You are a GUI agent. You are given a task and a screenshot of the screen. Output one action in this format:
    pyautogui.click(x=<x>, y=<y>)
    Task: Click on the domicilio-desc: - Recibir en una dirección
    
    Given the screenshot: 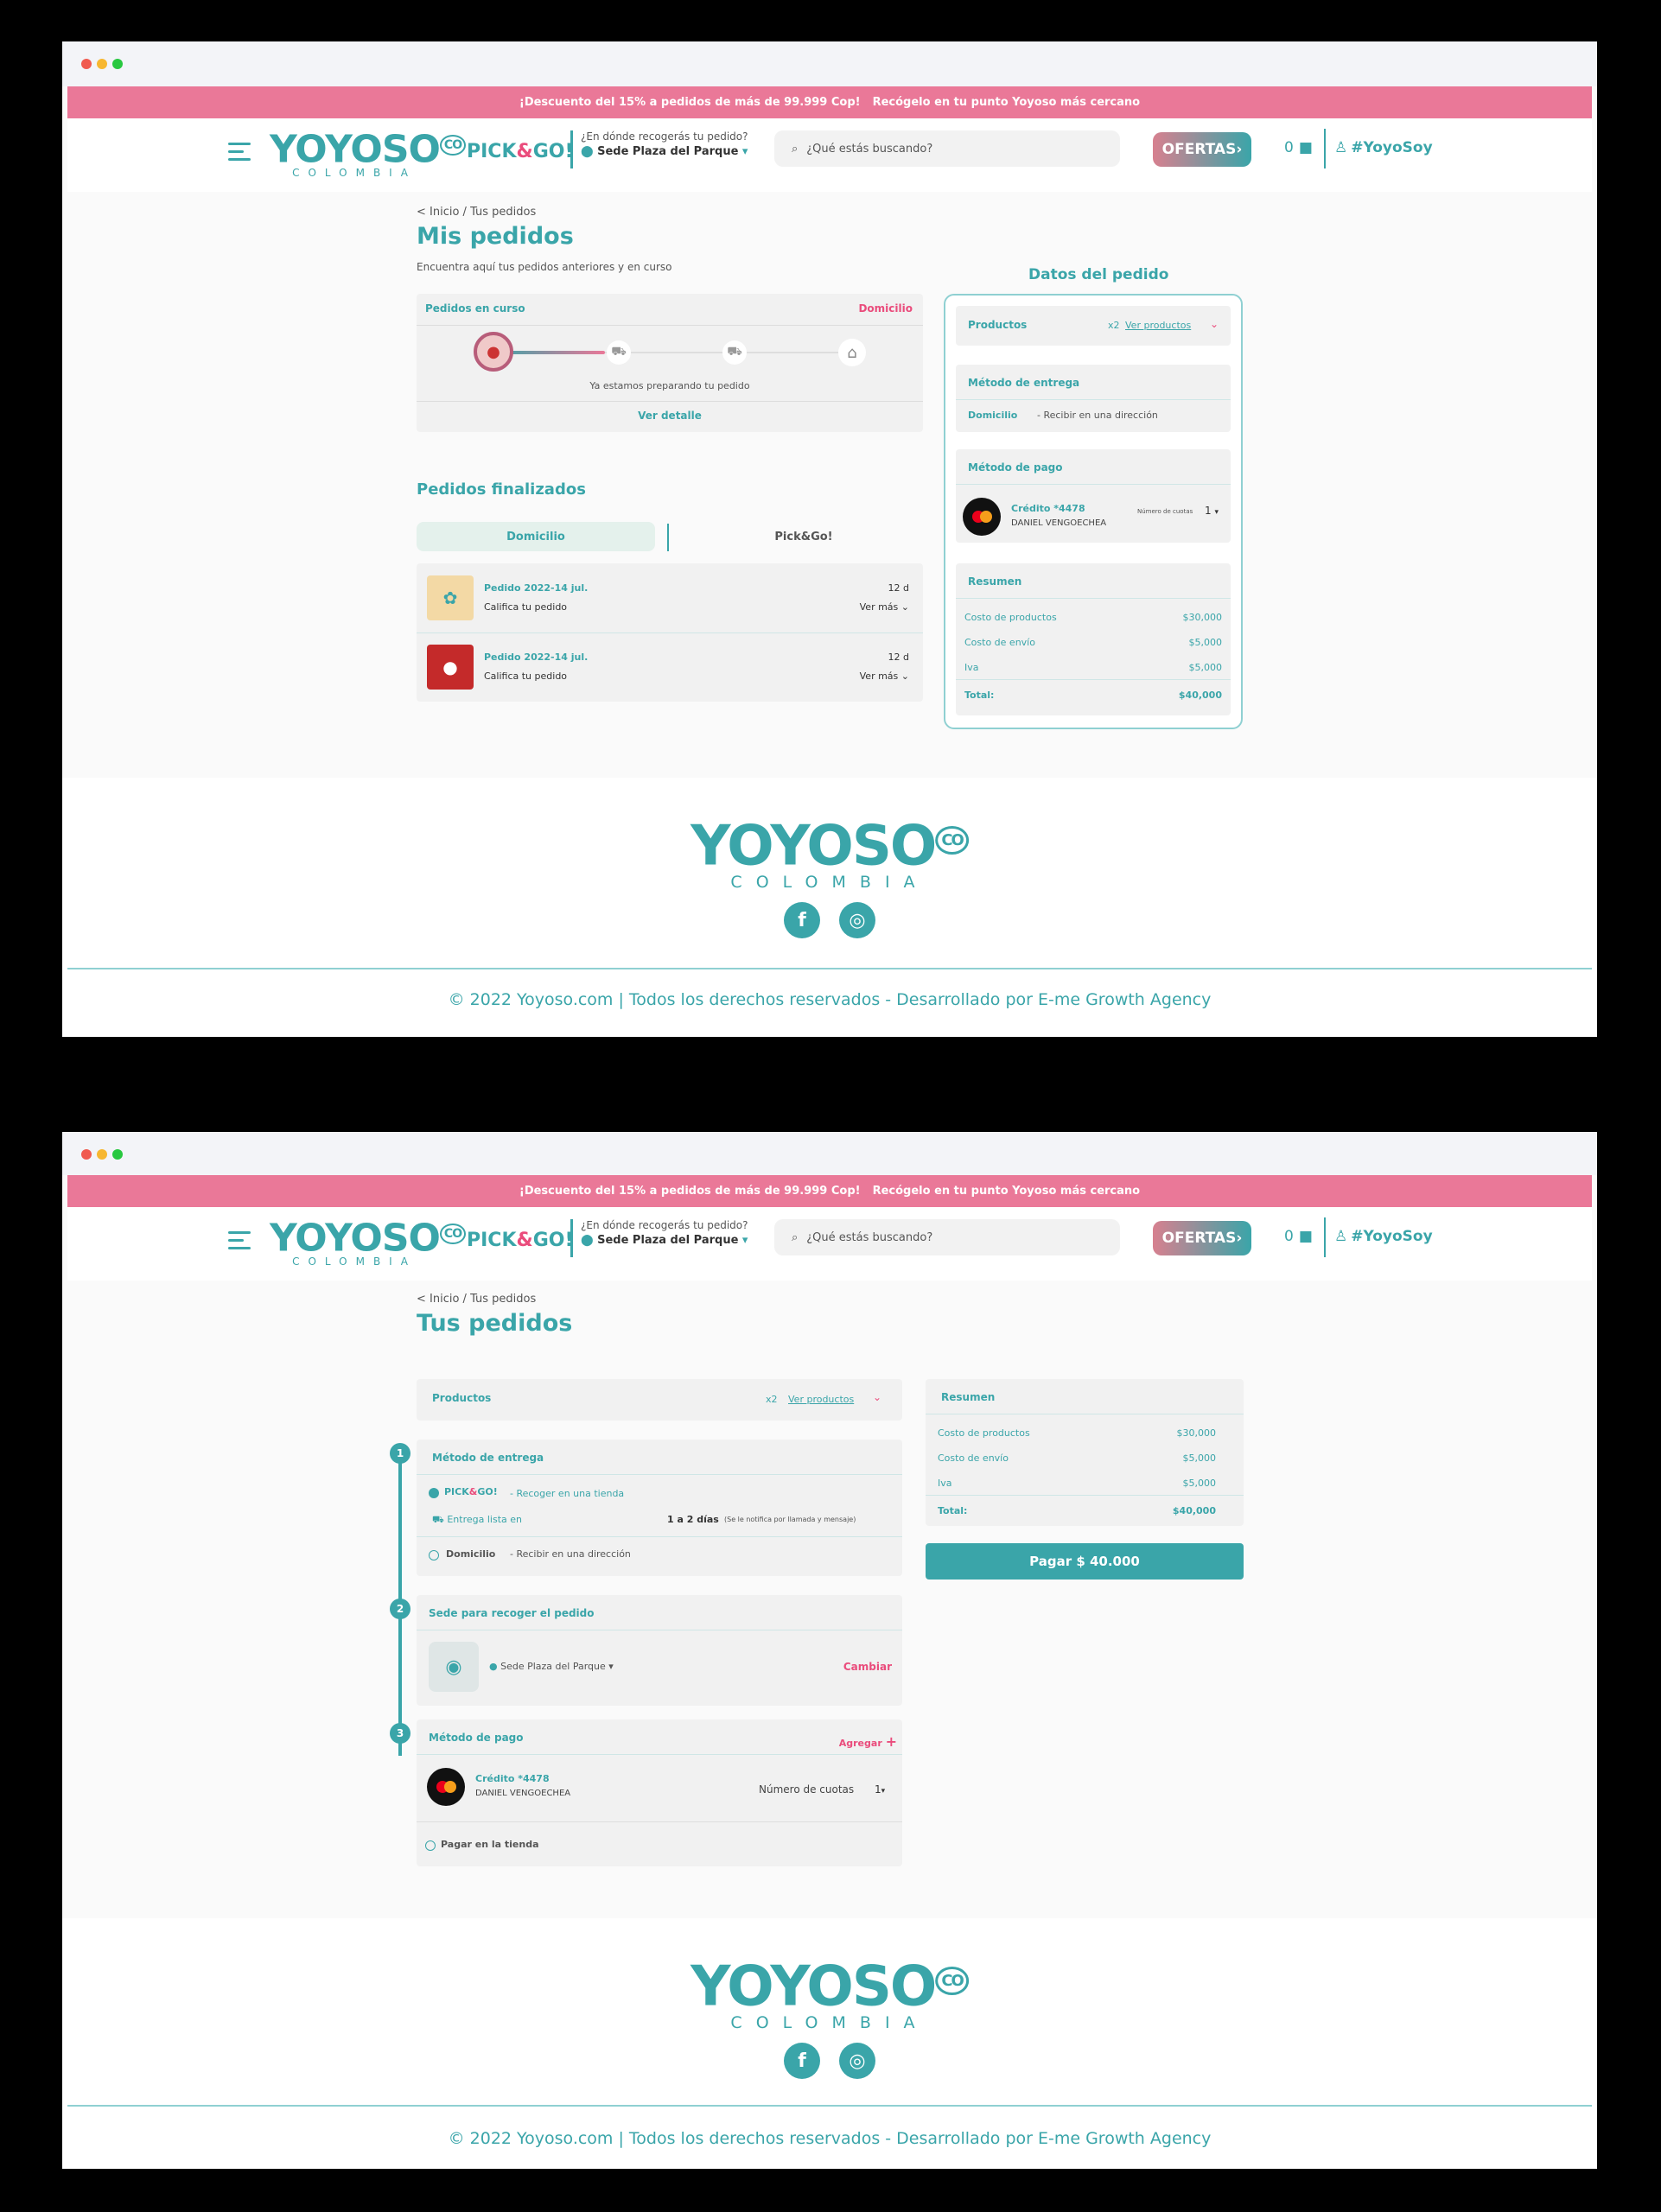 What is the action you would take?
    pyautogui.click(x=570, y=1554)
    